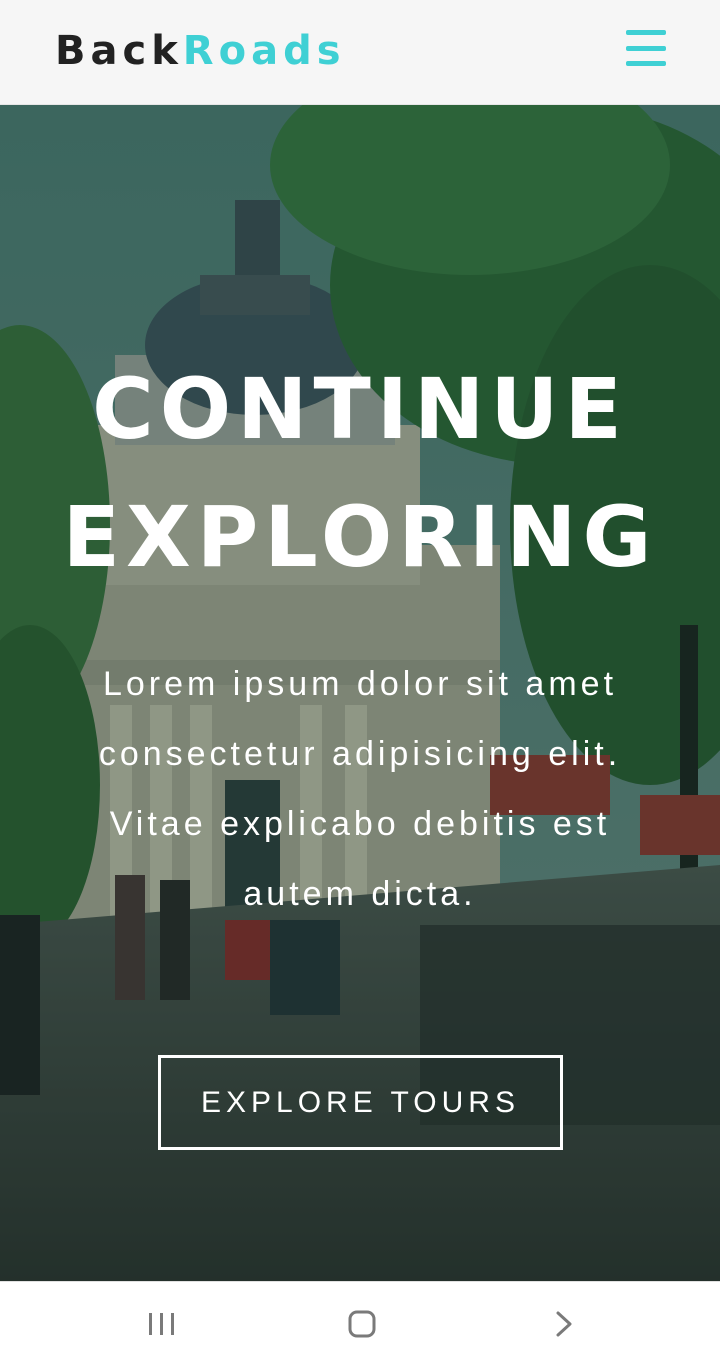 The height and width of the screenshot is (1365, 720). I want to click on hero-title-line2: EXPLORING, so click(360, 537).